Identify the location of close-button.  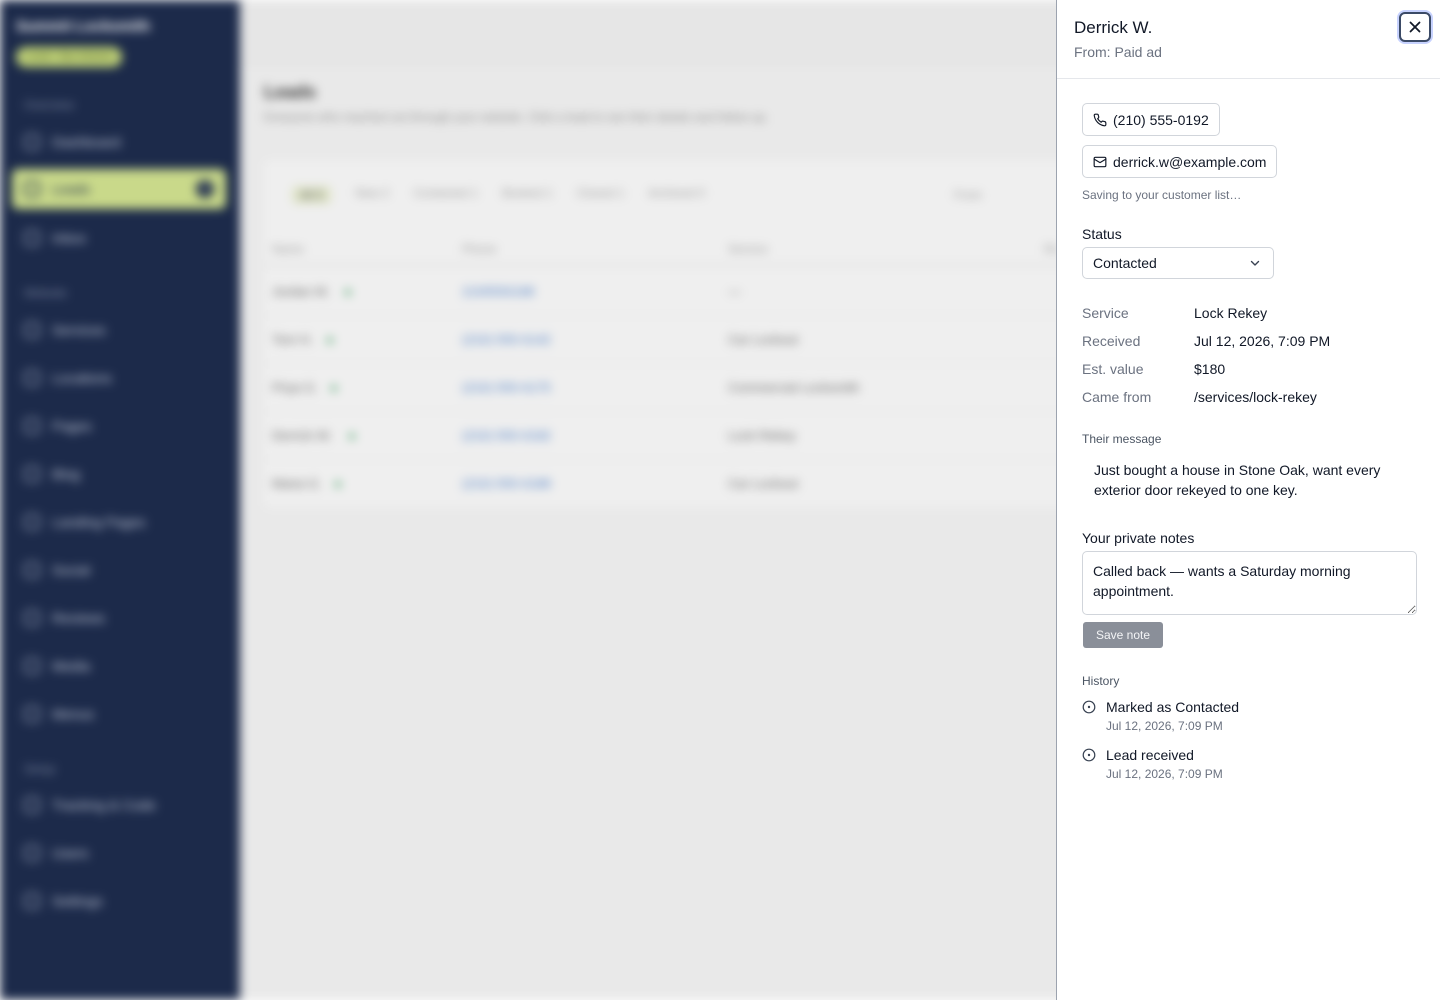
(1415, 27).